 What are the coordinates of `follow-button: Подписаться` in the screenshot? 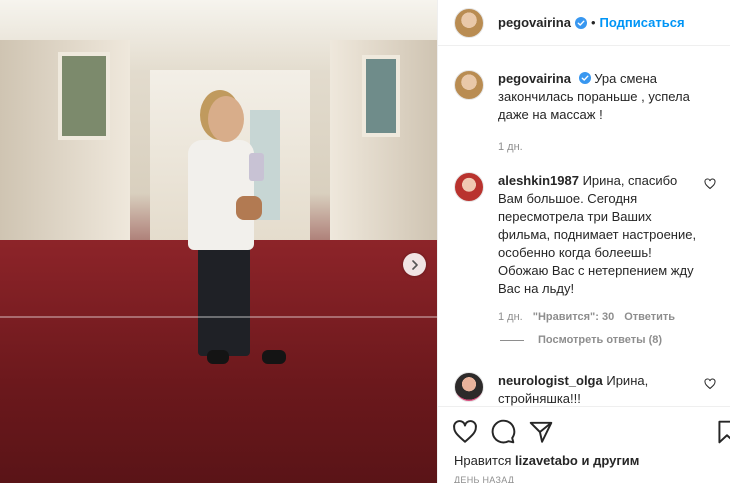 It's located at (642, 22).